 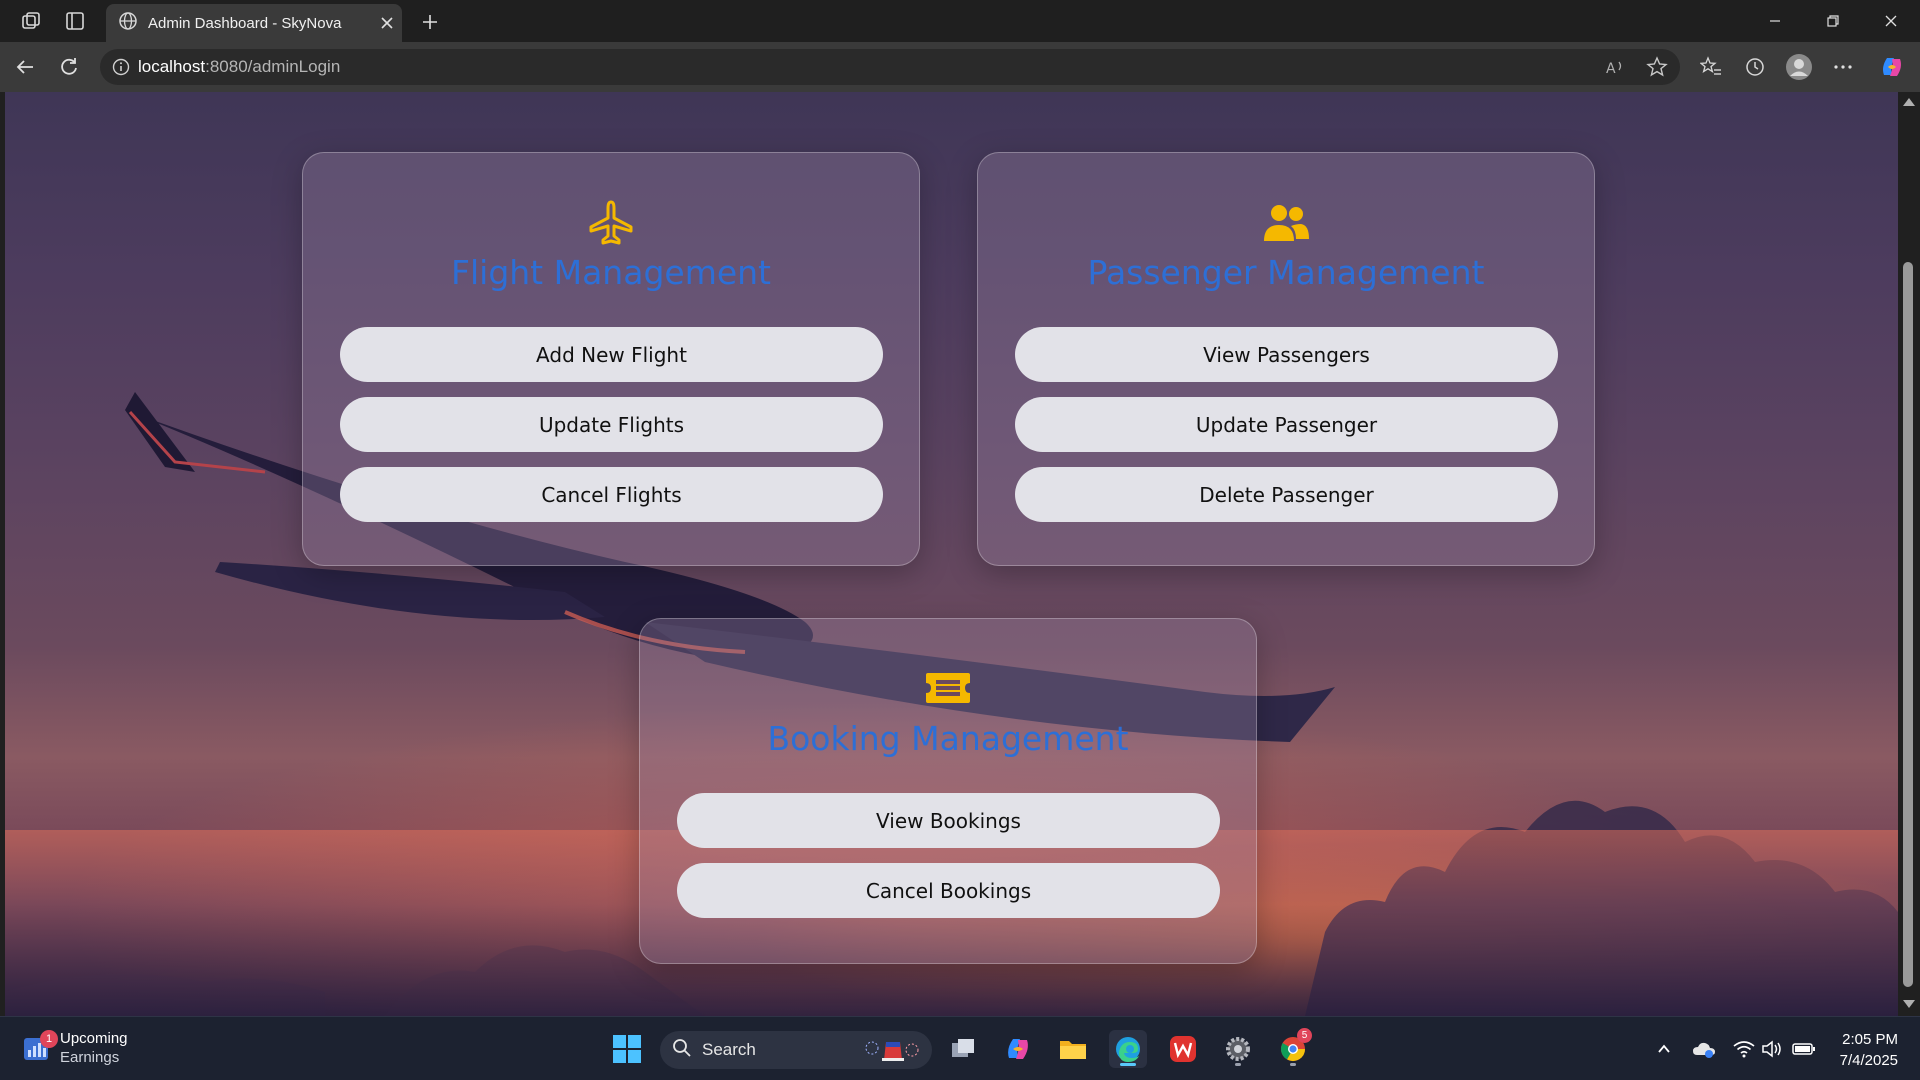 I want to click on workspaces-icon, so click(x=31, y=21).